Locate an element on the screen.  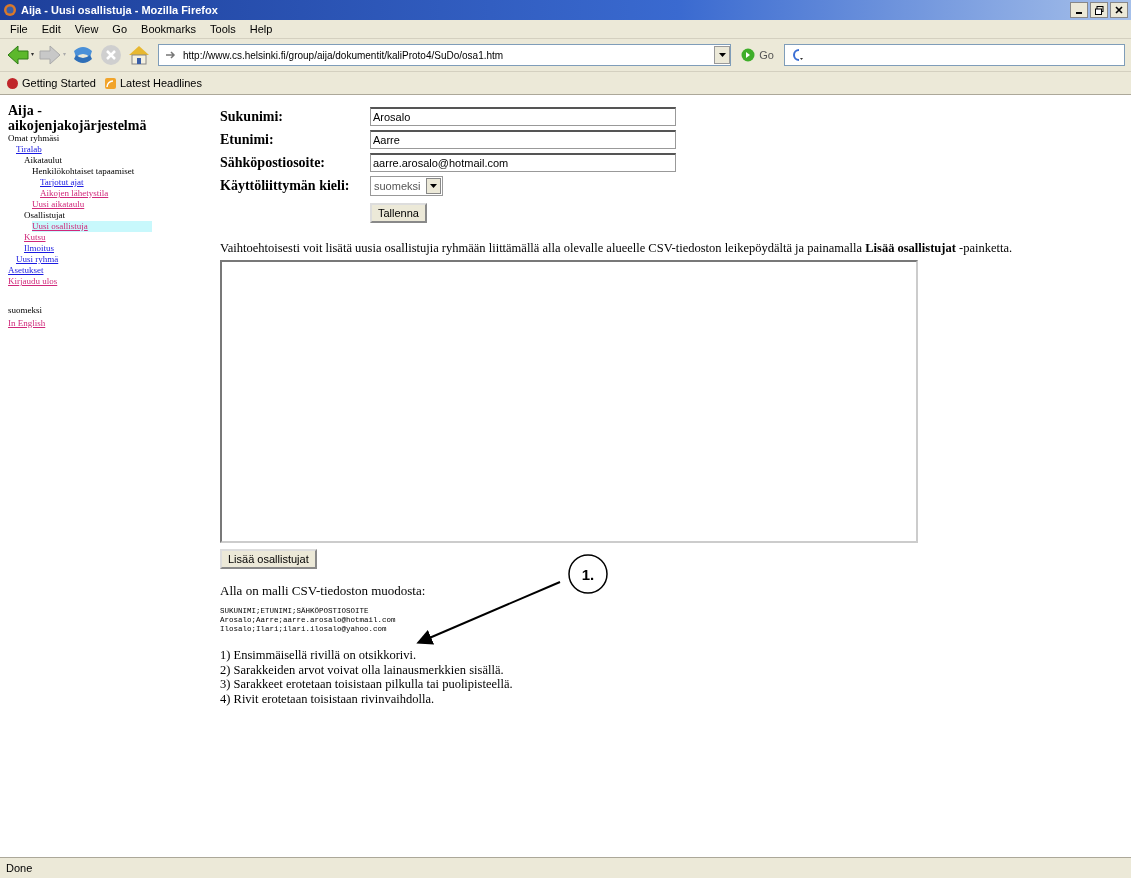
text-field: Aarre is located at coordinates (523, 139).